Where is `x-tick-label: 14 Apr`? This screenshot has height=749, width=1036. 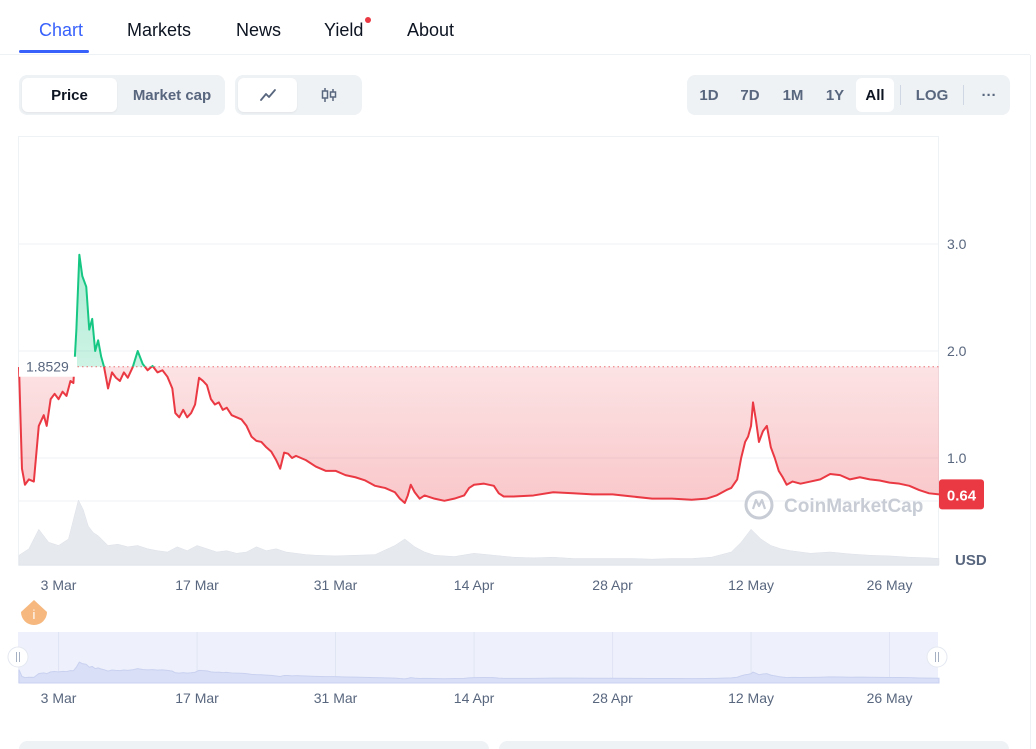
x-tick-label: 14 Apr is located at coordinates (474, 585).